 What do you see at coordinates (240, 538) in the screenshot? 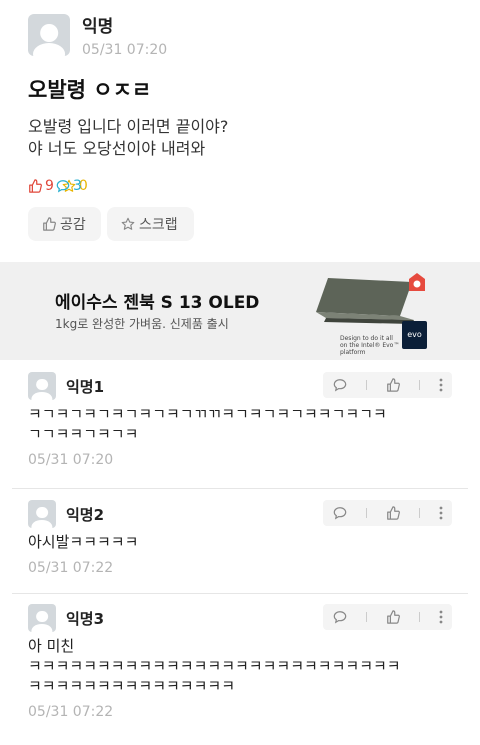
I see `comment-item: 익명2 아시발ㅋㅋㅋㅋㅋ 05/31 07:22` at bounding box center [240, 538].